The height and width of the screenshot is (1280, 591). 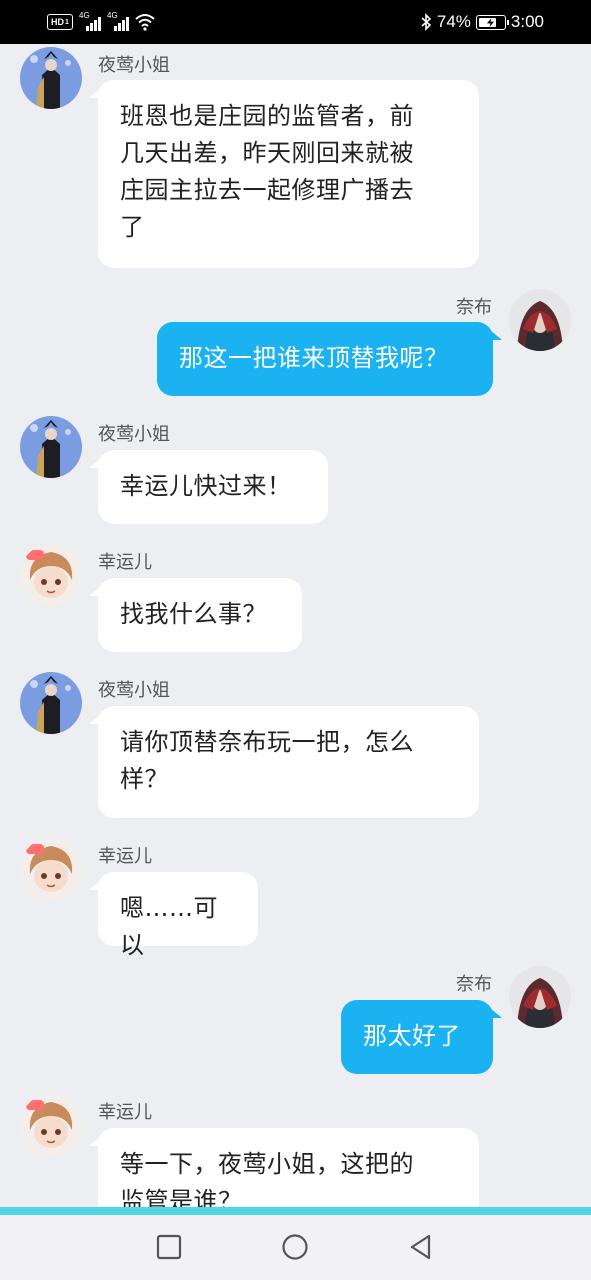 I want to click on message-line: 请你顶替奈布玩一把，怎么, so click(x=267, y=742).